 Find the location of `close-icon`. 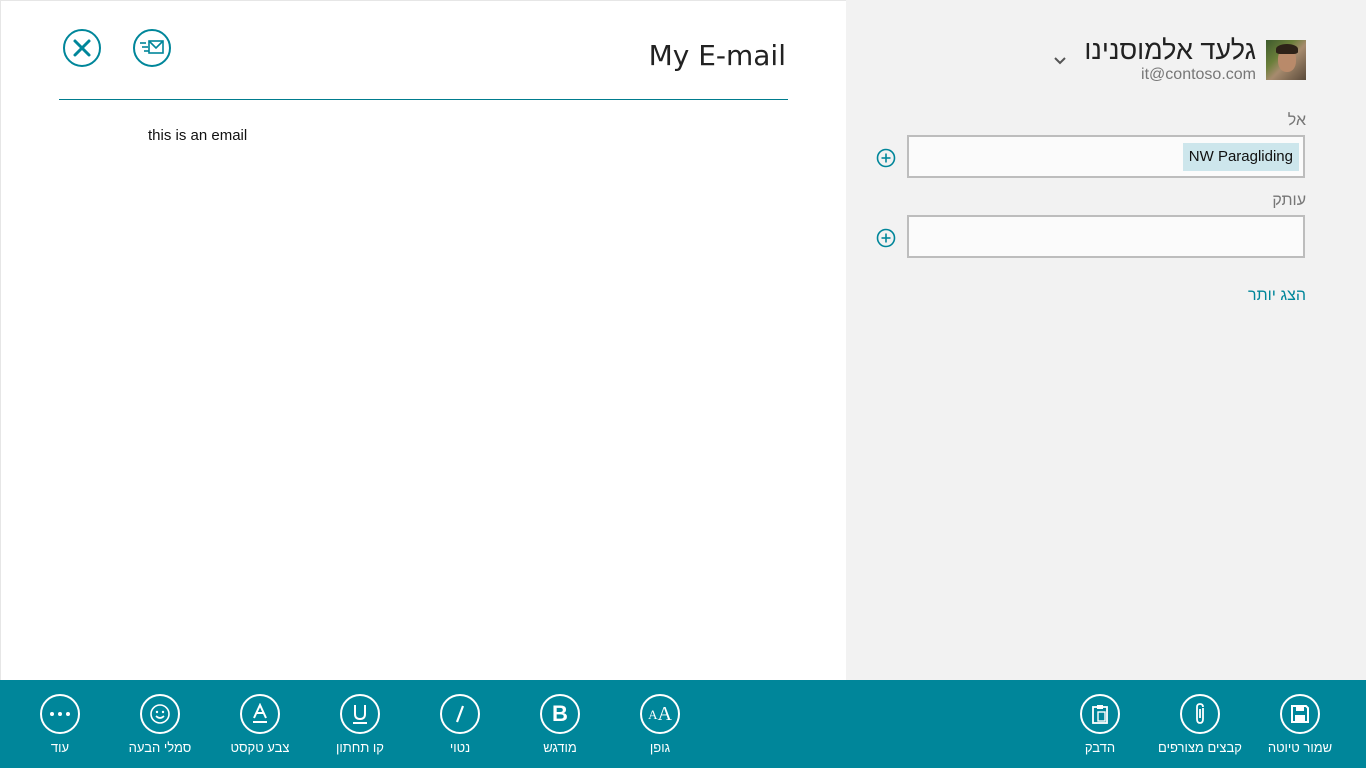

close-icon is located at coordinates (82, 48).